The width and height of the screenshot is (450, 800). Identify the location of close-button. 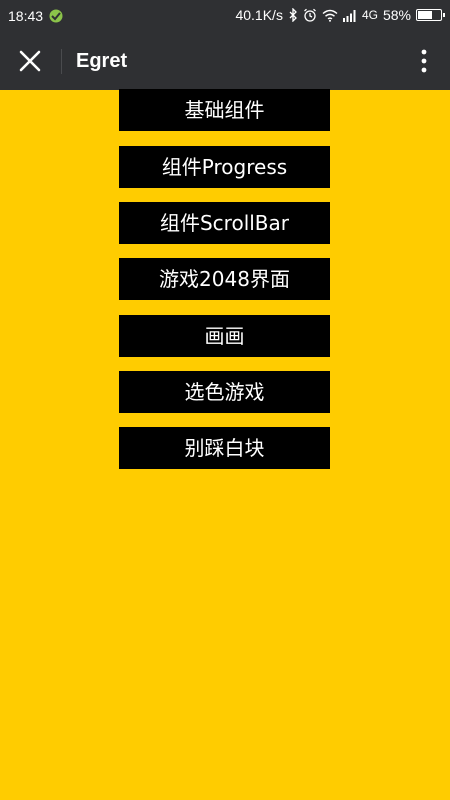
(30, 61).